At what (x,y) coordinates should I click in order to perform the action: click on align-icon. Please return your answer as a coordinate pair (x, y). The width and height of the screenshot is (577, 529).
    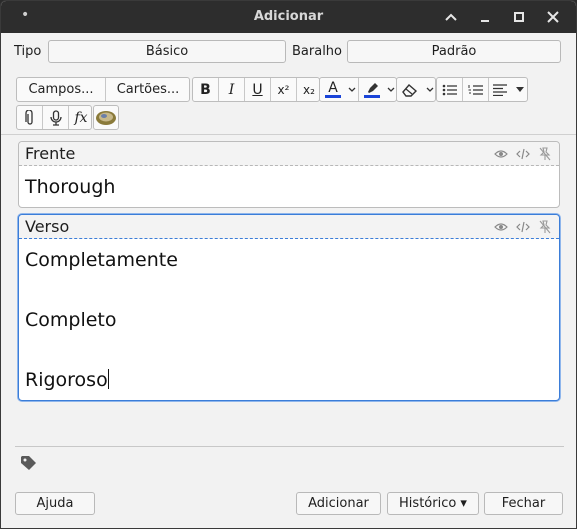
    Looking at the image, I should click on (500, 89).